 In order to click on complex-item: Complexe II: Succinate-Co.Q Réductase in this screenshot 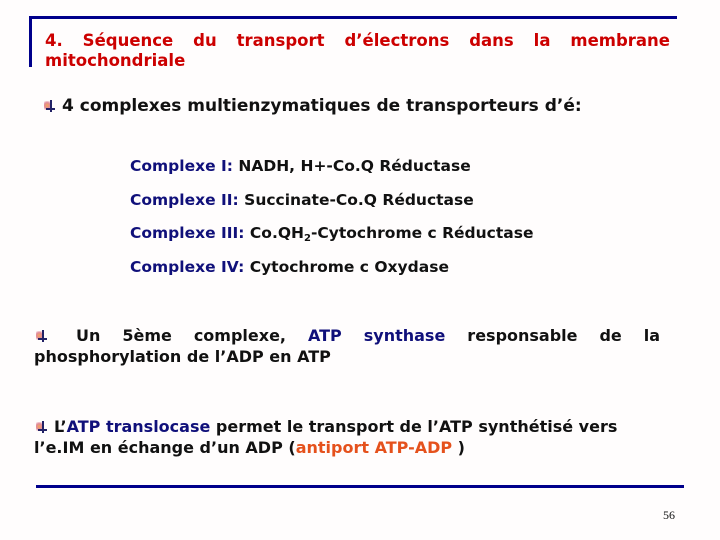, I will do `click(331, 206)`.